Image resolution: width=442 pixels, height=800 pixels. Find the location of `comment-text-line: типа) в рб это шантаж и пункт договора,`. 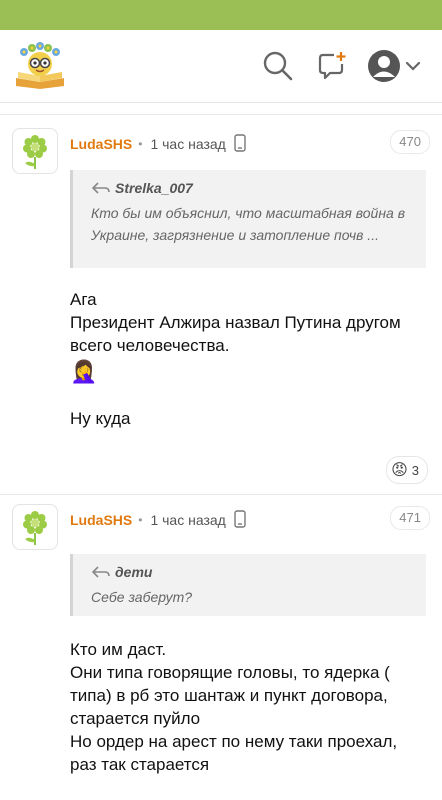

comment-text-line: типа) в рб это шантаж и пункт договора, is located at coordinates (229, 695).